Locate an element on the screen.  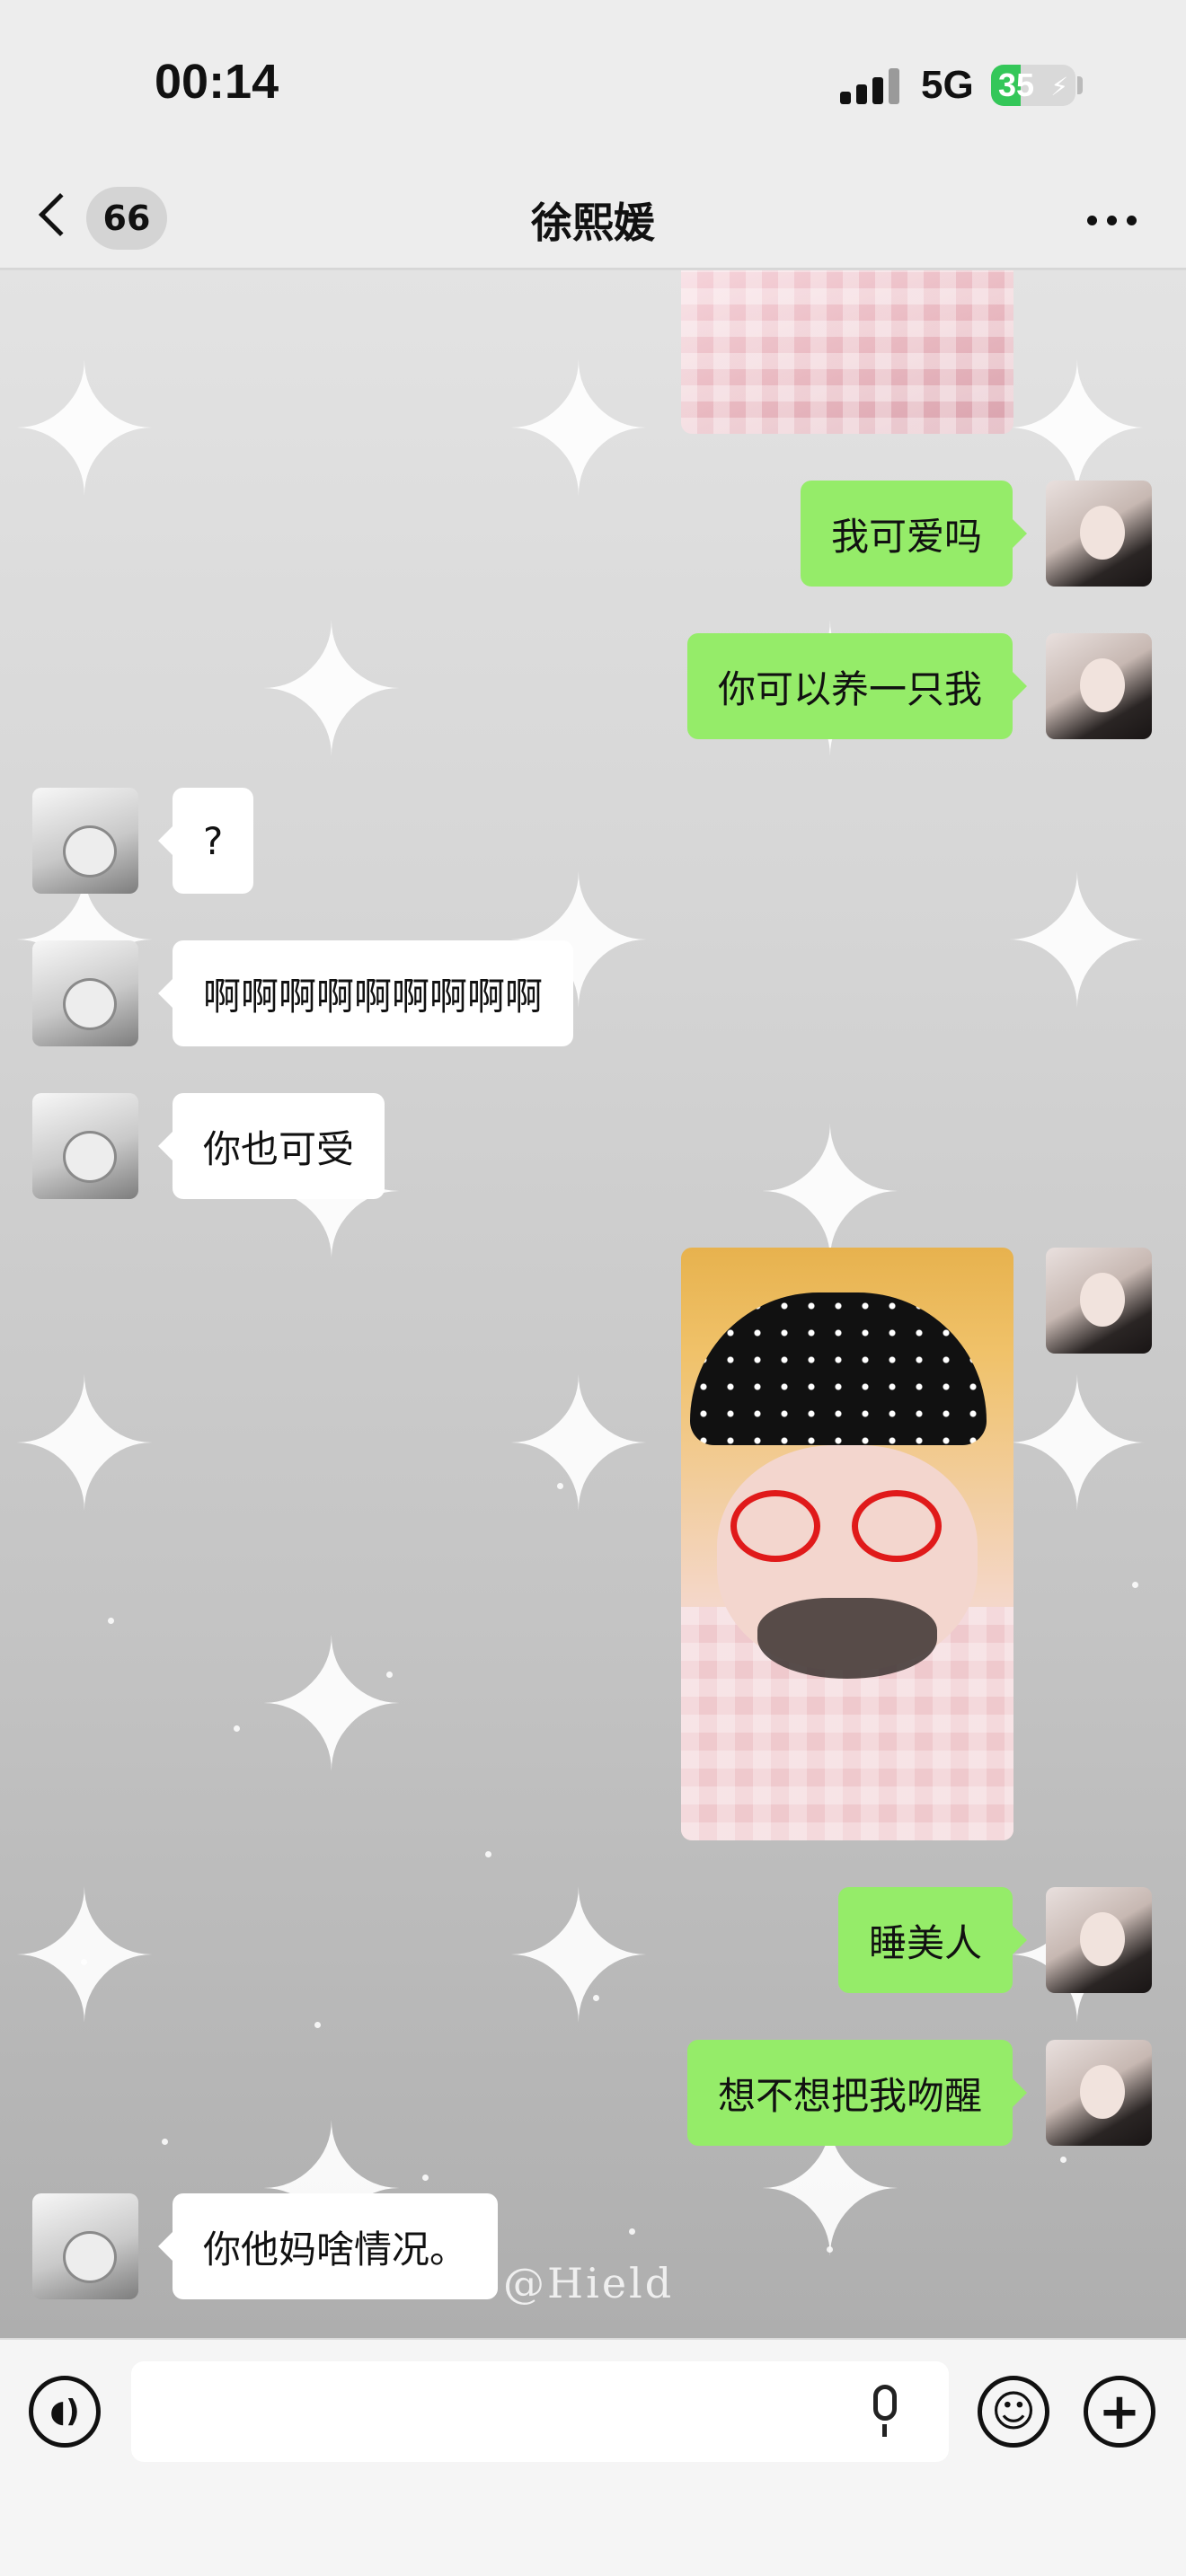
message-bubble-incoming: ? is located at coordinates (205, 841).